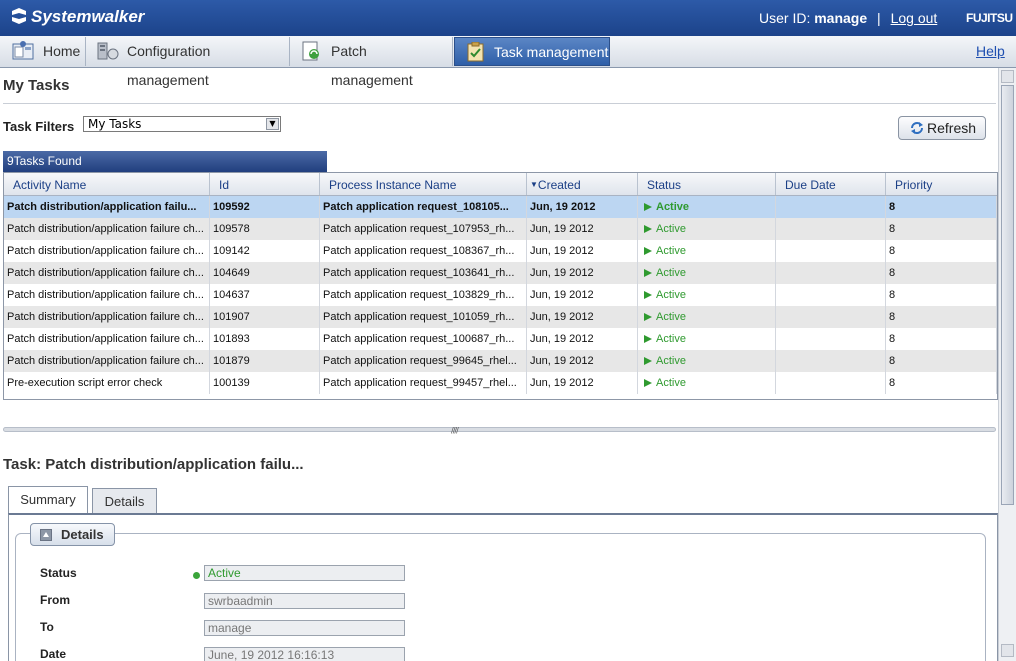  I want to click on column-header-created: ▼Created, so click(582, 184).